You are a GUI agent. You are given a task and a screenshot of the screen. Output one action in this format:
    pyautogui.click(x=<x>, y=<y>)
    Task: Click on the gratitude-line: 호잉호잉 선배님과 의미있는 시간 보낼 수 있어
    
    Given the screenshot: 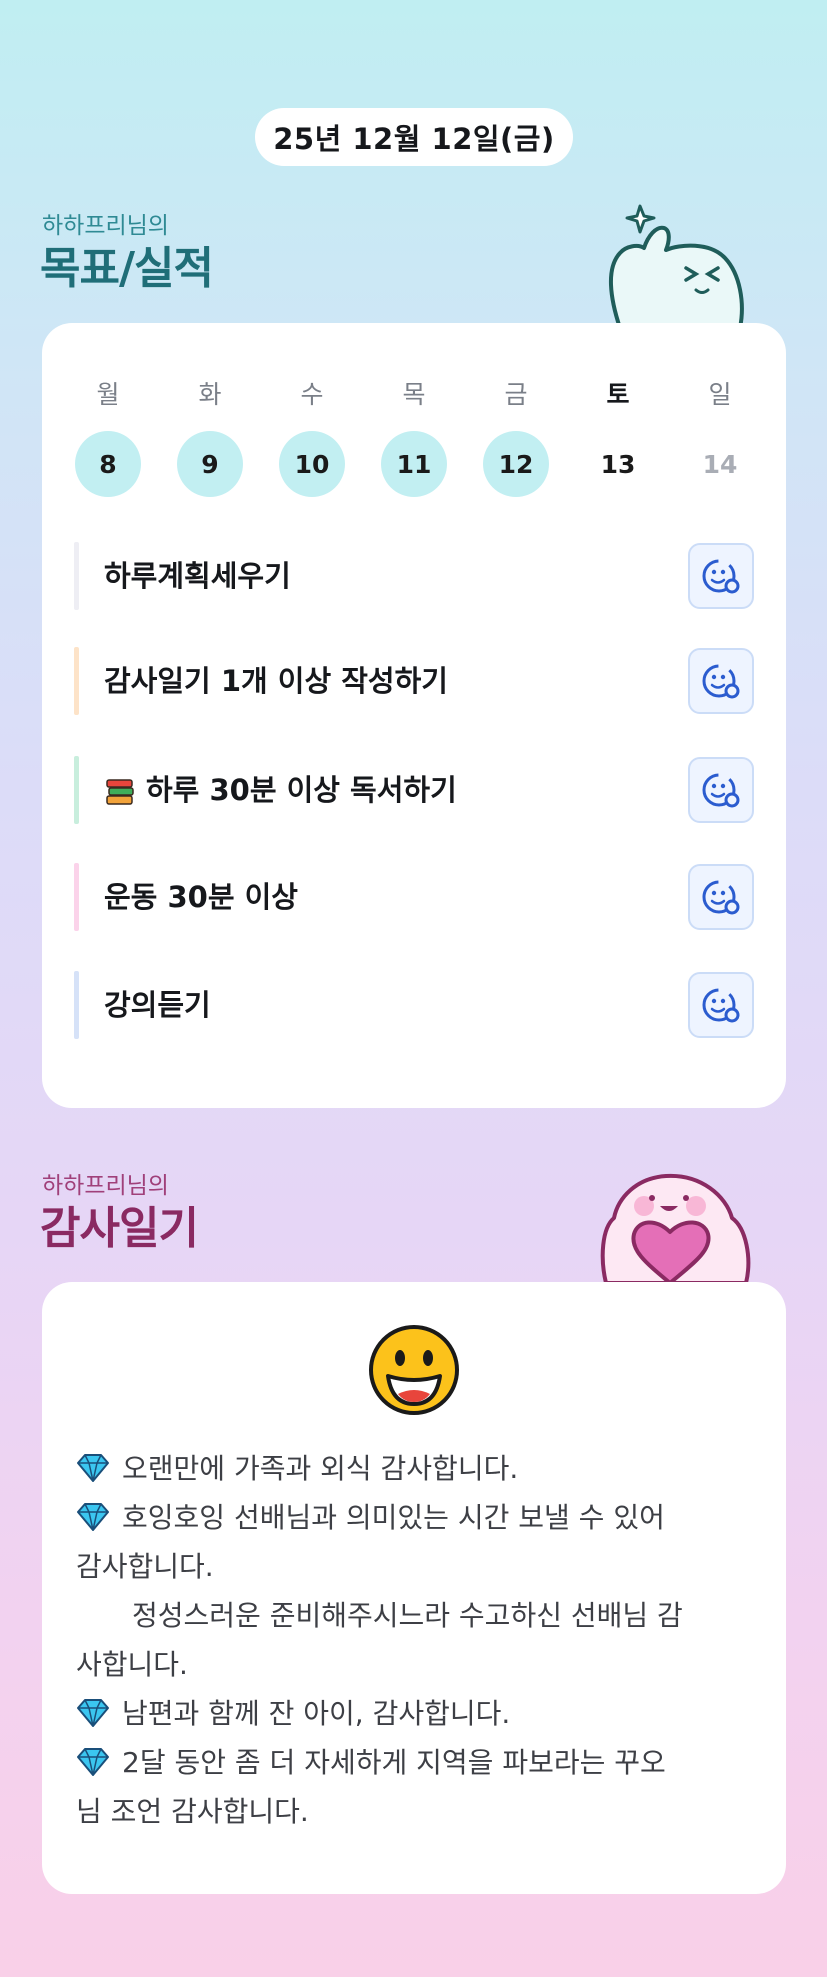 What is the action you would take?
    pyautogui.click(x=421, y=1517)
    